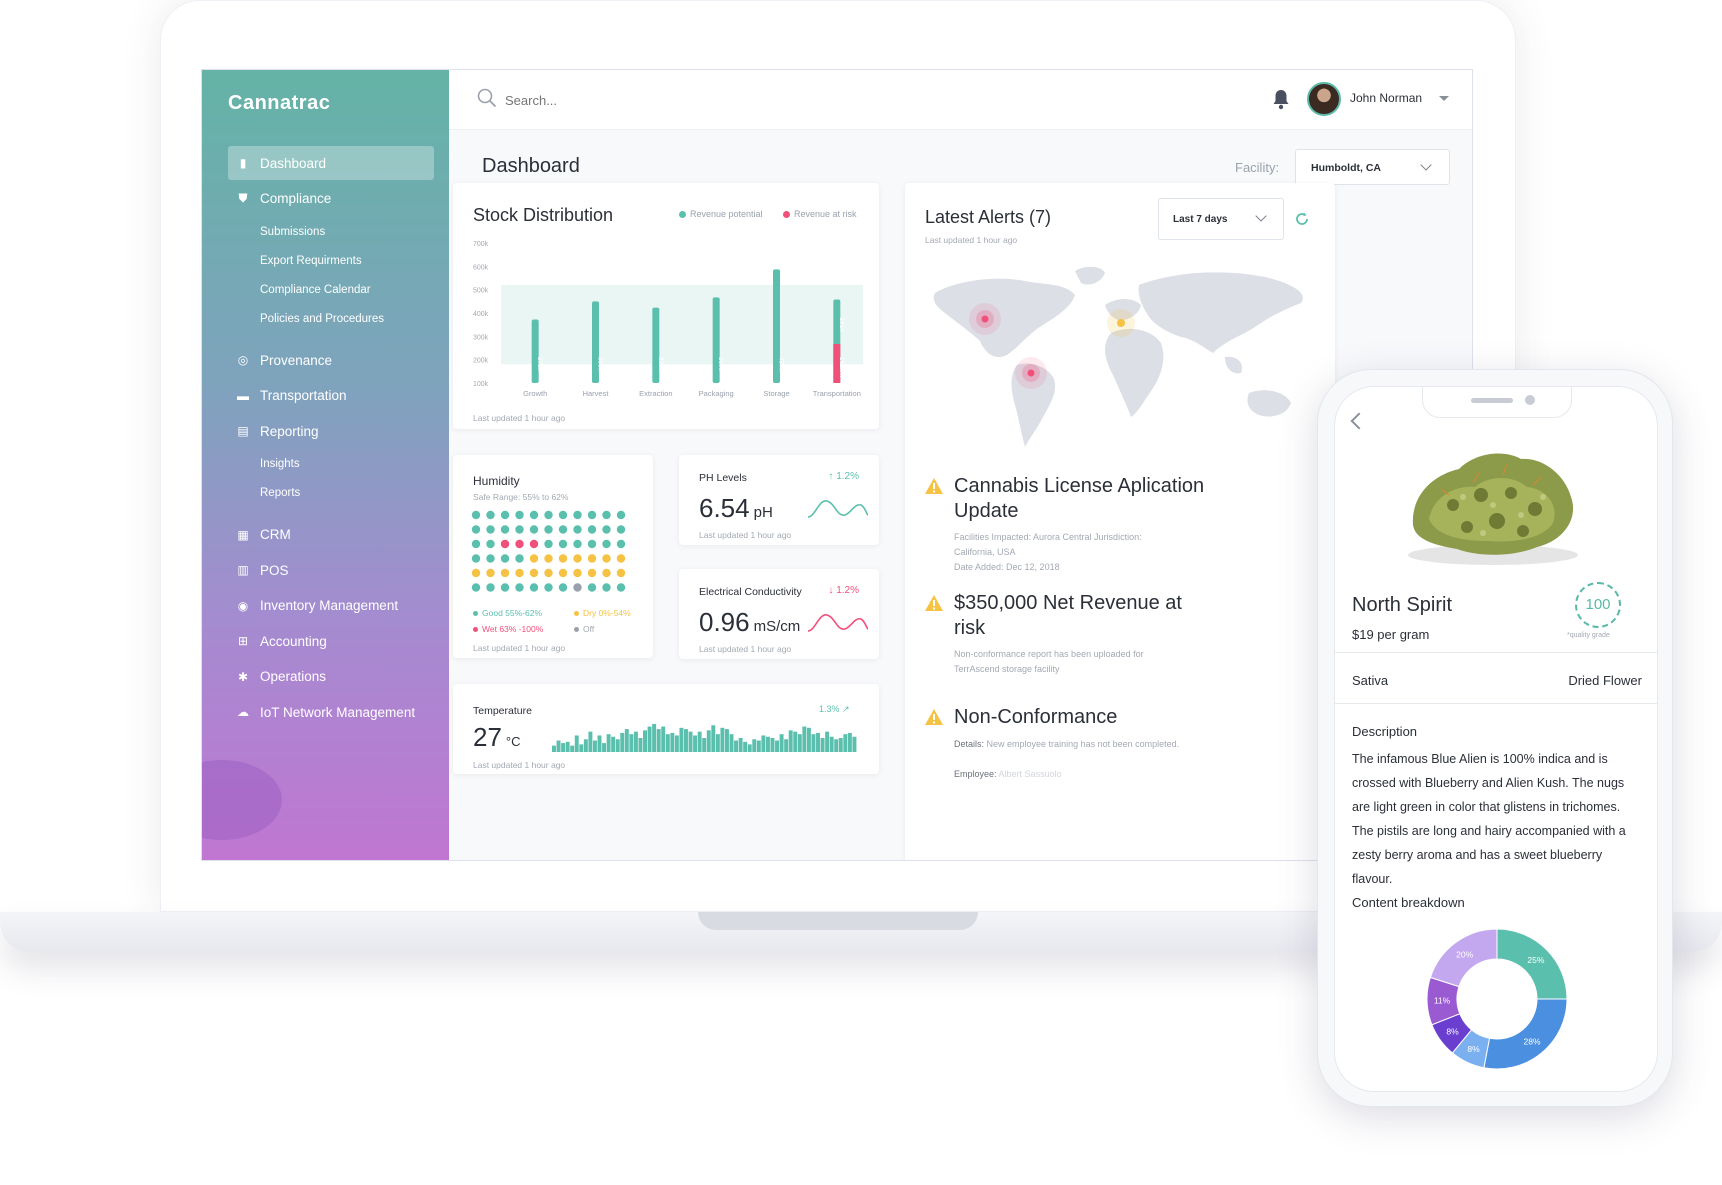 The width and height of the screenshot is (1722, 1185). I want to click on sidebar-subitem: Export Requirments, so click(331, 260).